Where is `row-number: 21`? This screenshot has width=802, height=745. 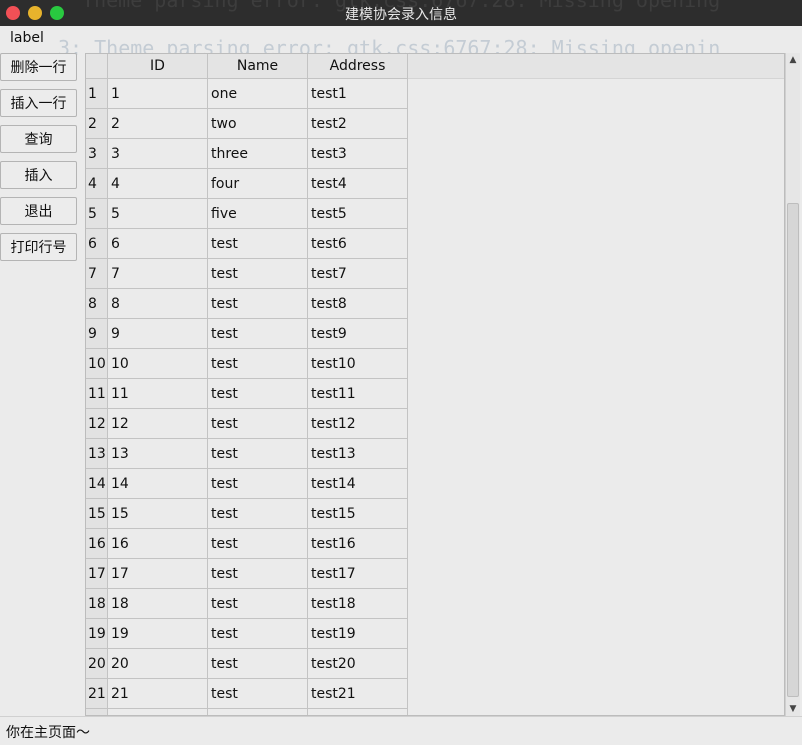 row-number: 21 is located at coordinates (97, 694).